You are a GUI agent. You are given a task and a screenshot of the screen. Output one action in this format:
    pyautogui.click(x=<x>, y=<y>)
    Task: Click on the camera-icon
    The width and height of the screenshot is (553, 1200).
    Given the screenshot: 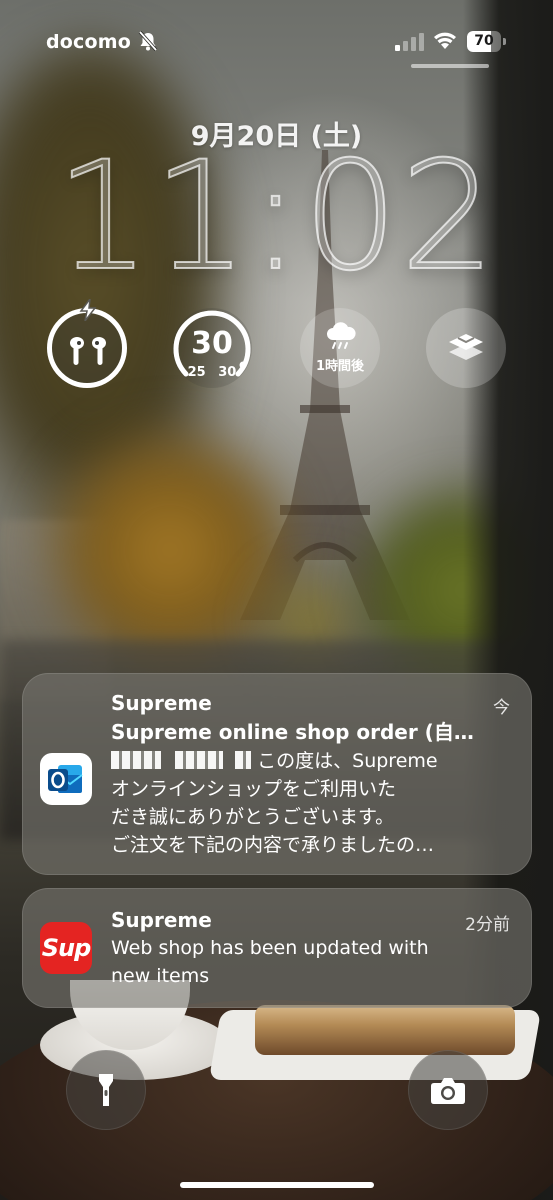 What is the action you would take?
    pyautogui.click(x=448, y=1091)
    